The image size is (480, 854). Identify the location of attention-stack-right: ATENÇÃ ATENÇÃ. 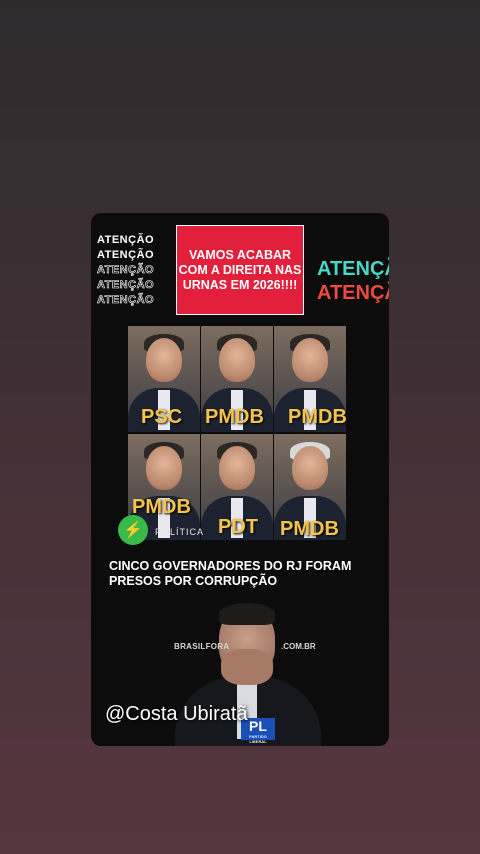
(353, 281).